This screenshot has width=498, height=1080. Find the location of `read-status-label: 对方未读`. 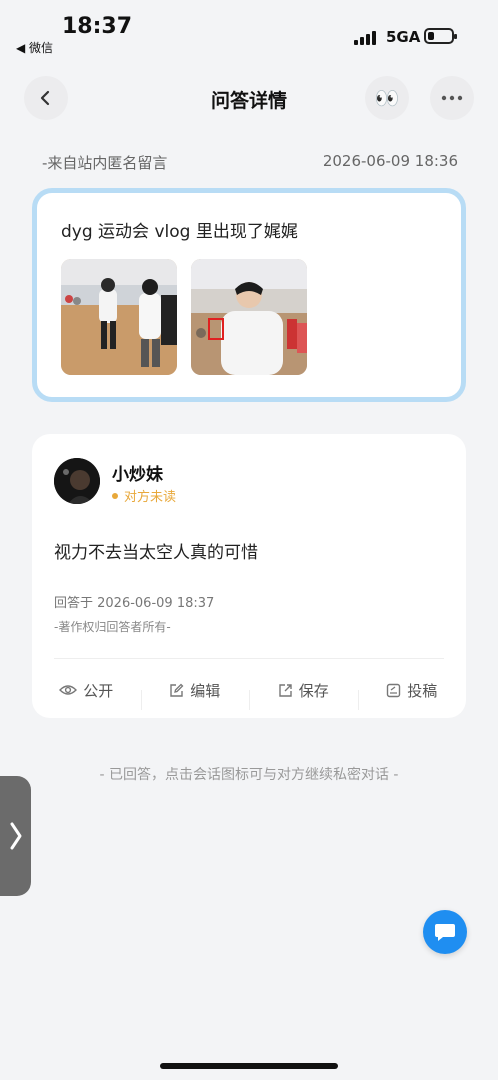

read-status-label: 对方未读 is located at coordinates (150, 497).